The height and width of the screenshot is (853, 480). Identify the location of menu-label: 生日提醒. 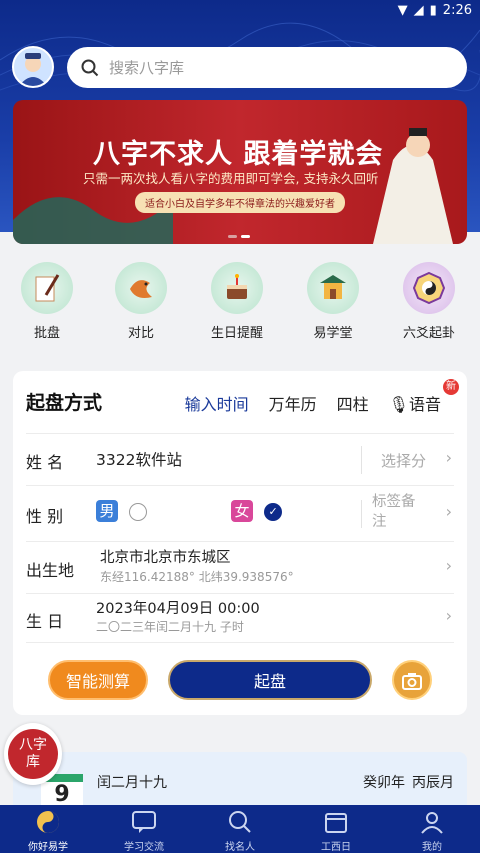
(236, 333).